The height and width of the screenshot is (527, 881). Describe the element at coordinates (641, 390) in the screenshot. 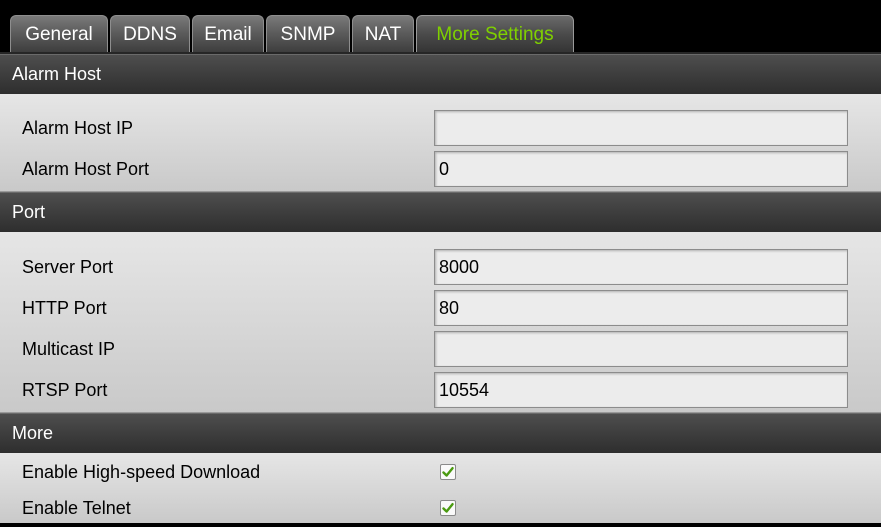

I see `rtsp-port-input` at that location.